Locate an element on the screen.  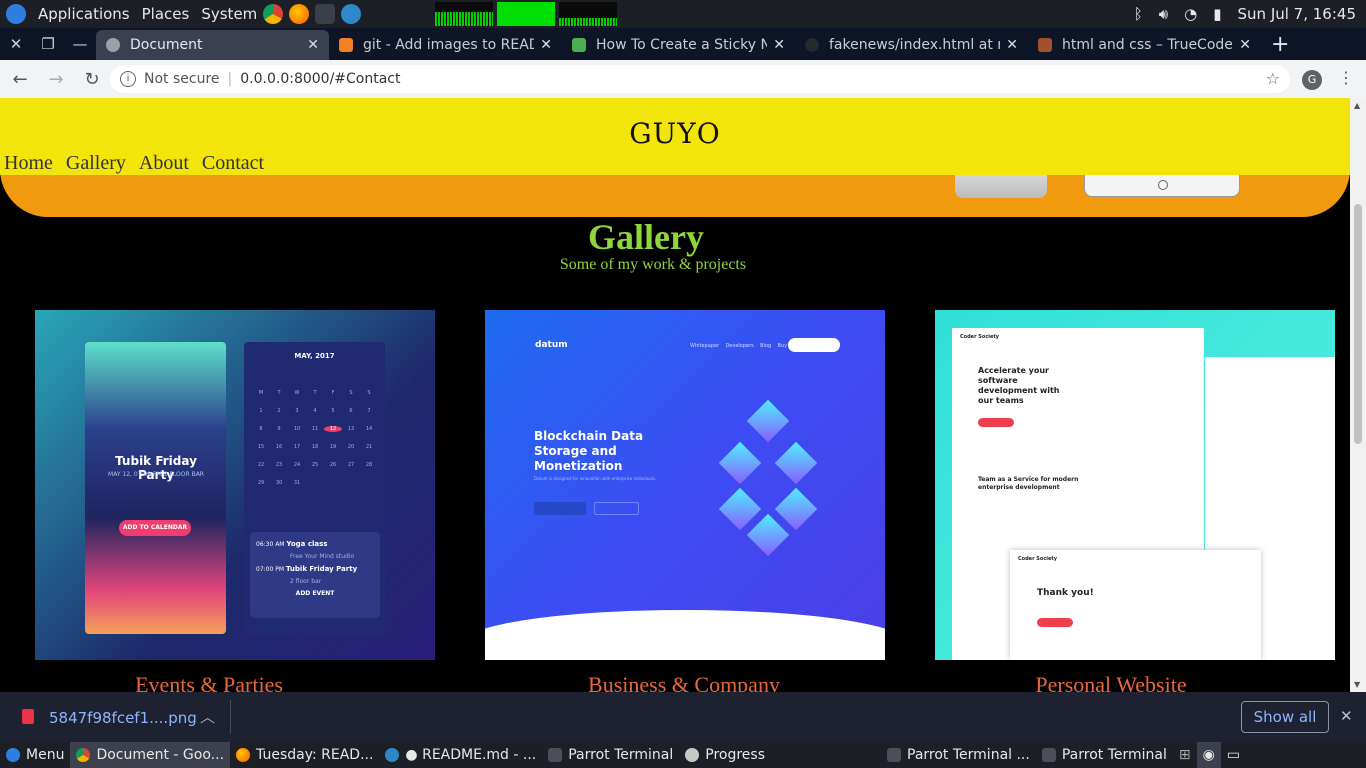
tab-sticky-nav: How To Create a Sticky N ✕ is located at coordinates (678, 45).